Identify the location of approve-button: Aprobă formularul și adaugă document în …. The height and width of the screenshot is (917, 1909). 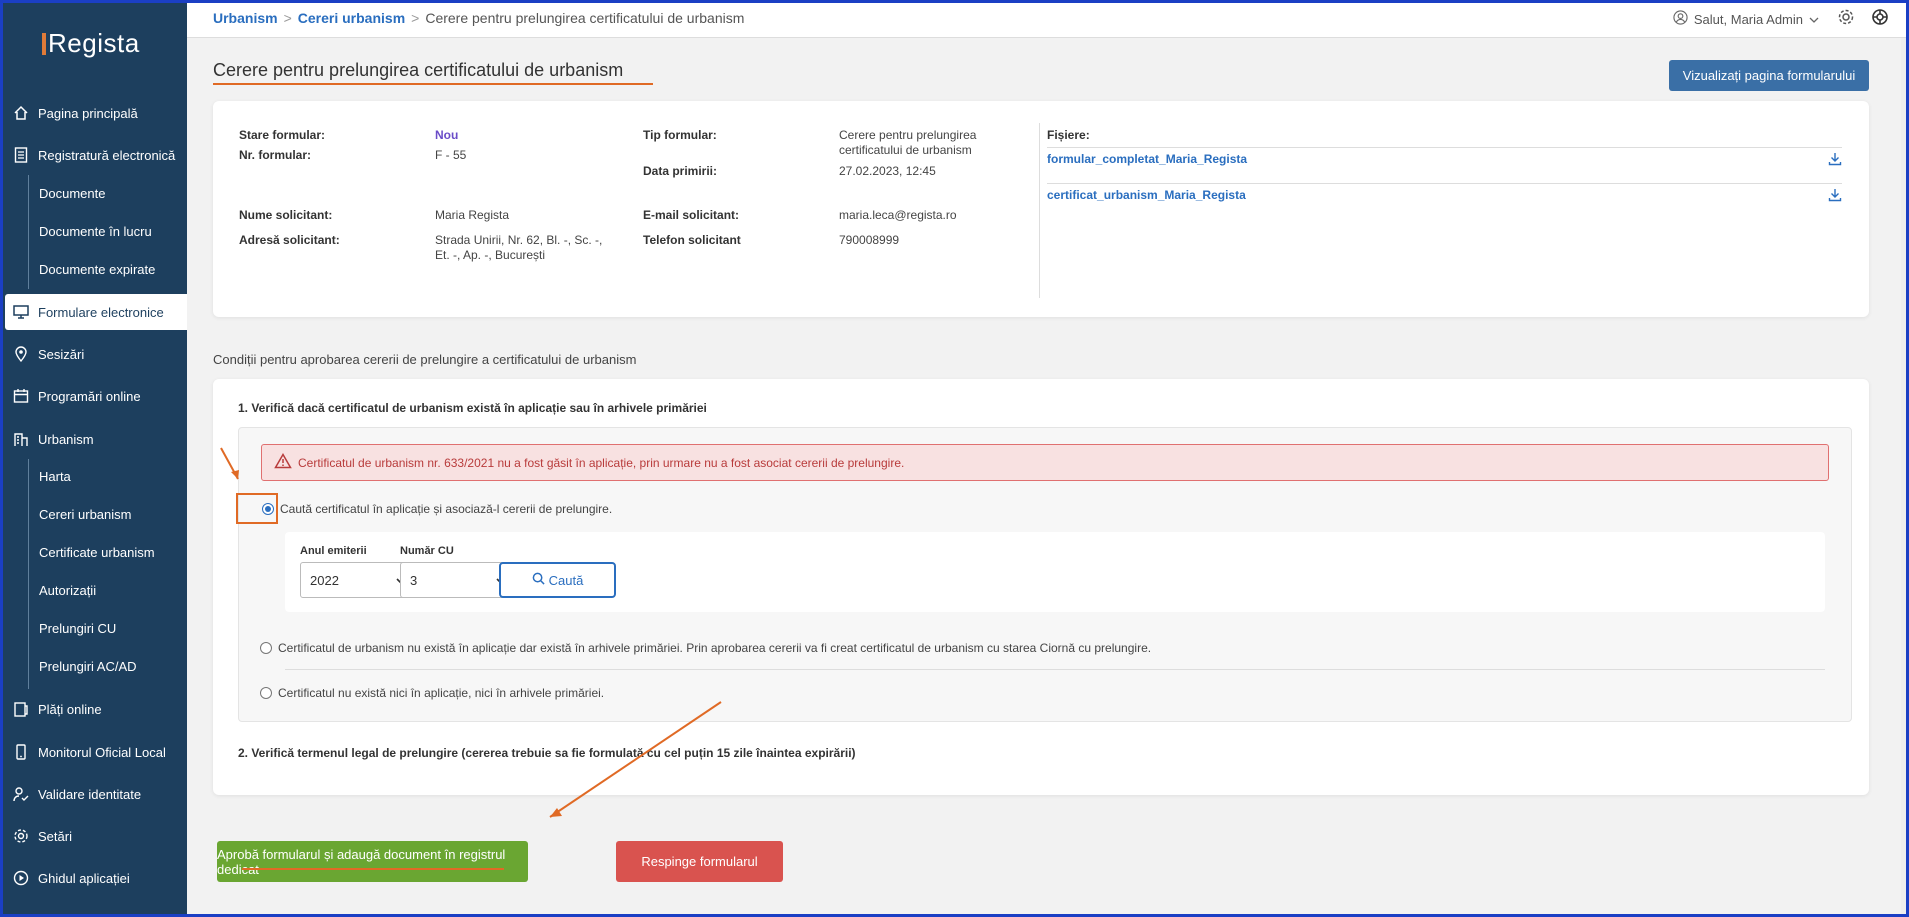
(372, 861).